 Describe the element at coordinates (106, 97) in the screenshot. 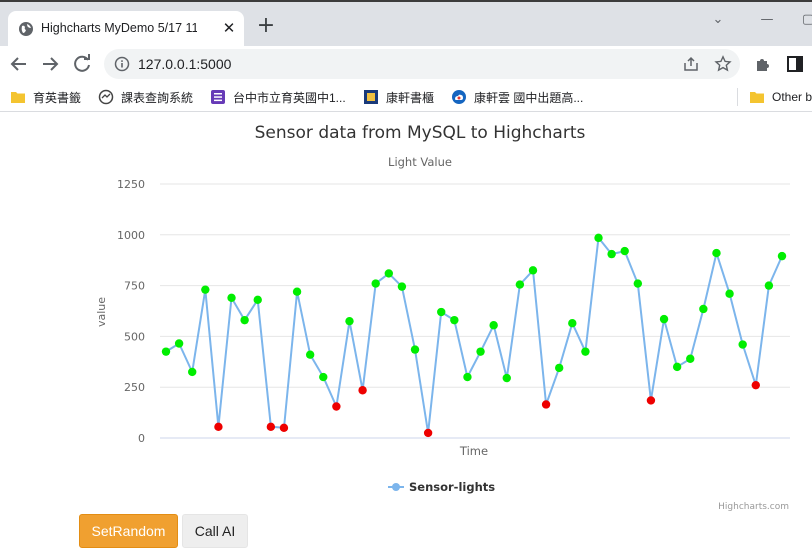

I see `timetable-icon` at that location.